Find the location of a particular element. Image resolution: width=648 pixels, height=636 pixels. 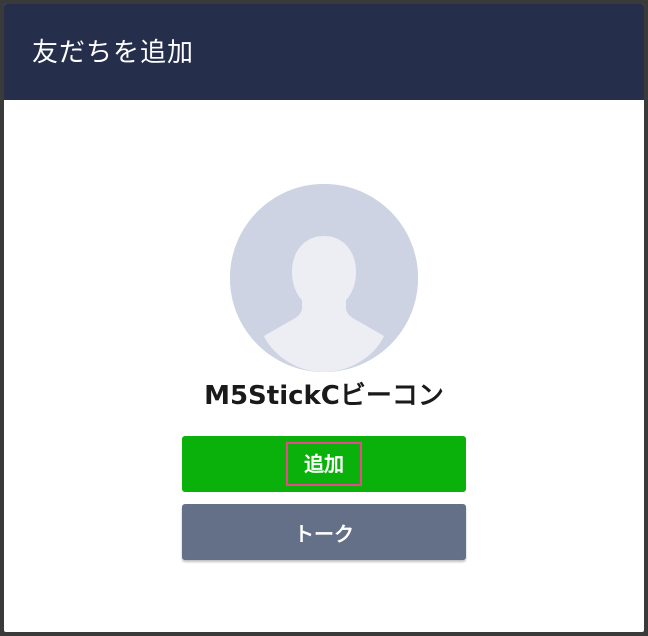

profile-name: M5StickCビーコン is located at coordinates (324, 396).